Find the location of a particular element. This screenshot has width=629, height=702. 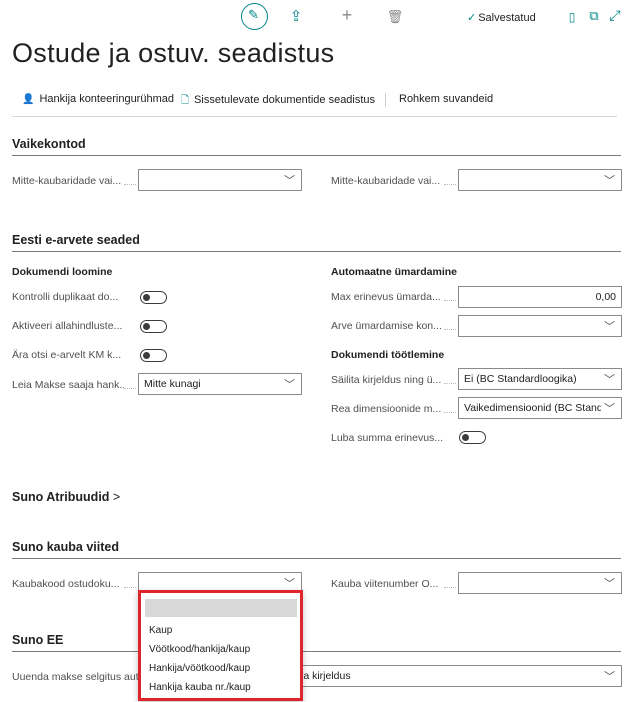

dropdown-option-empty is located at coordinates (221, 608).